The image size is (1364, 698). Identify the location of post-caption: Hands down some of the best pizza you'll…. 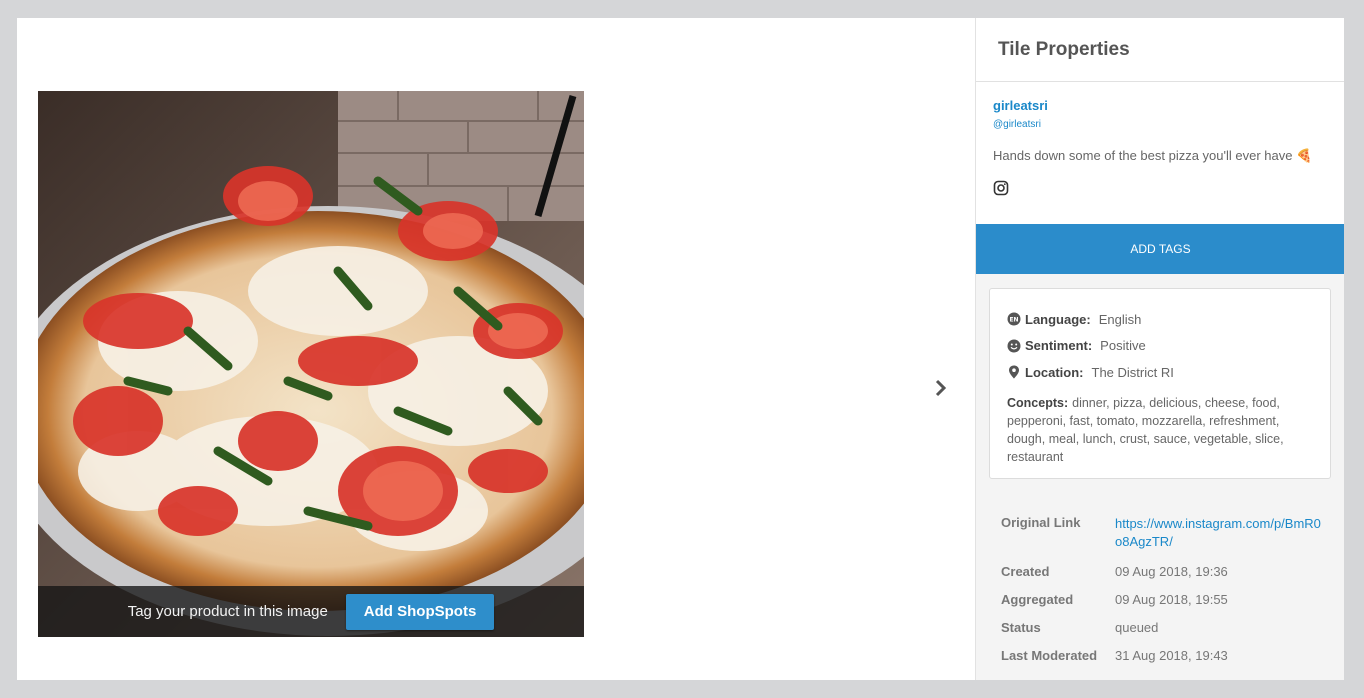
(1153, 155).